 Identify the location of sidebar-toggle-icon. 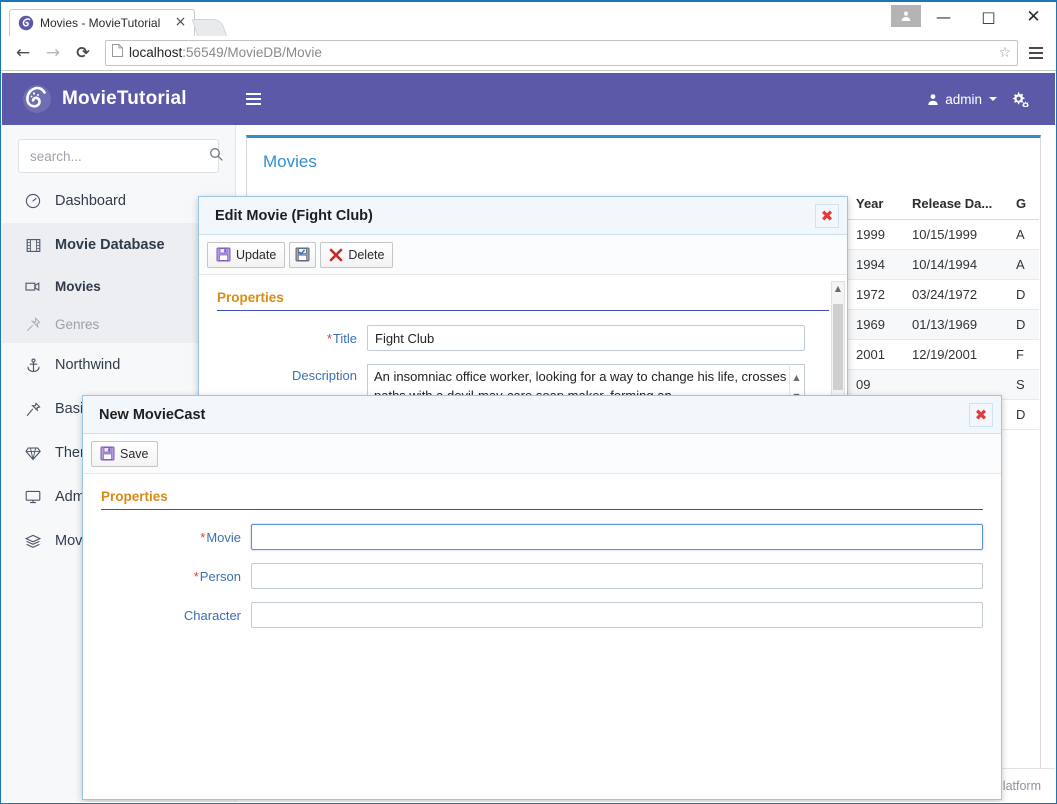
(253, 99).